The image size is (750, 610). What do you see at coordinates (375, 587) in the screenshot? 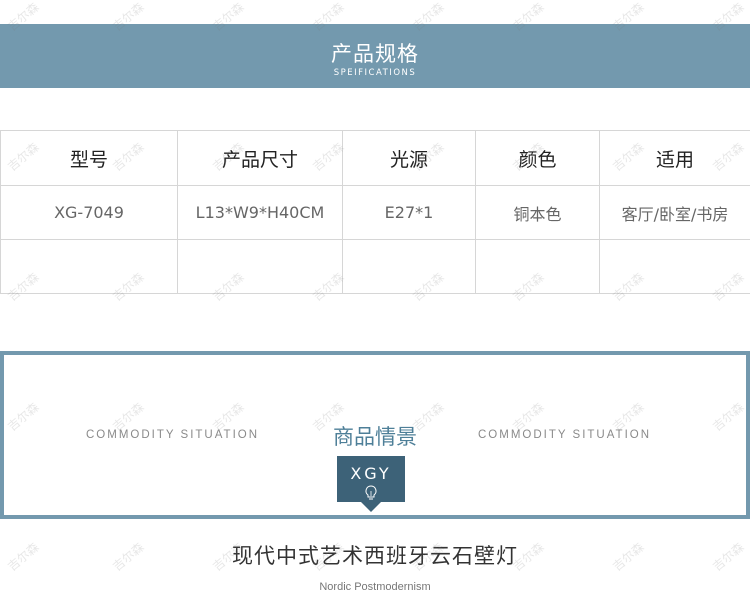
I see `product-subtitle: Nordic Postmodernism` at bounding box center [375, 587].